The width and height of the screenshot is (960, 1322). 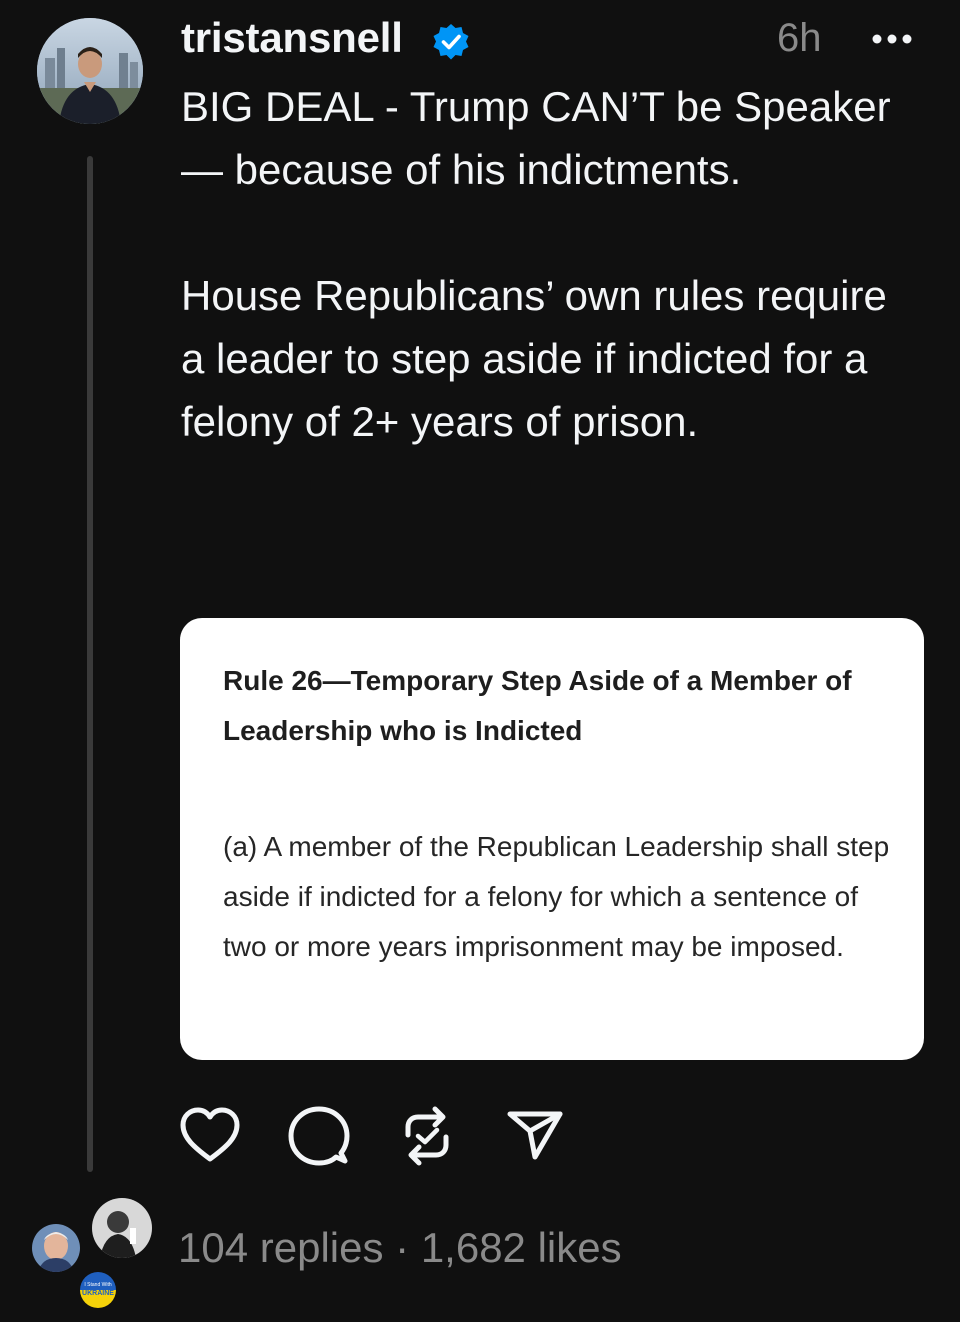 I want to click on author-avatar, so click(x=90, y=71).